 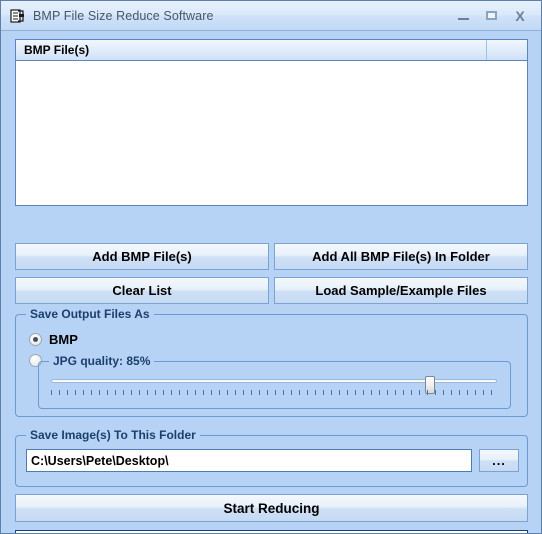 What do you see at coordinates (142, 290) in the screenshot?
I see `clear-list-button: Clear List` at bounding box center [142, 290].